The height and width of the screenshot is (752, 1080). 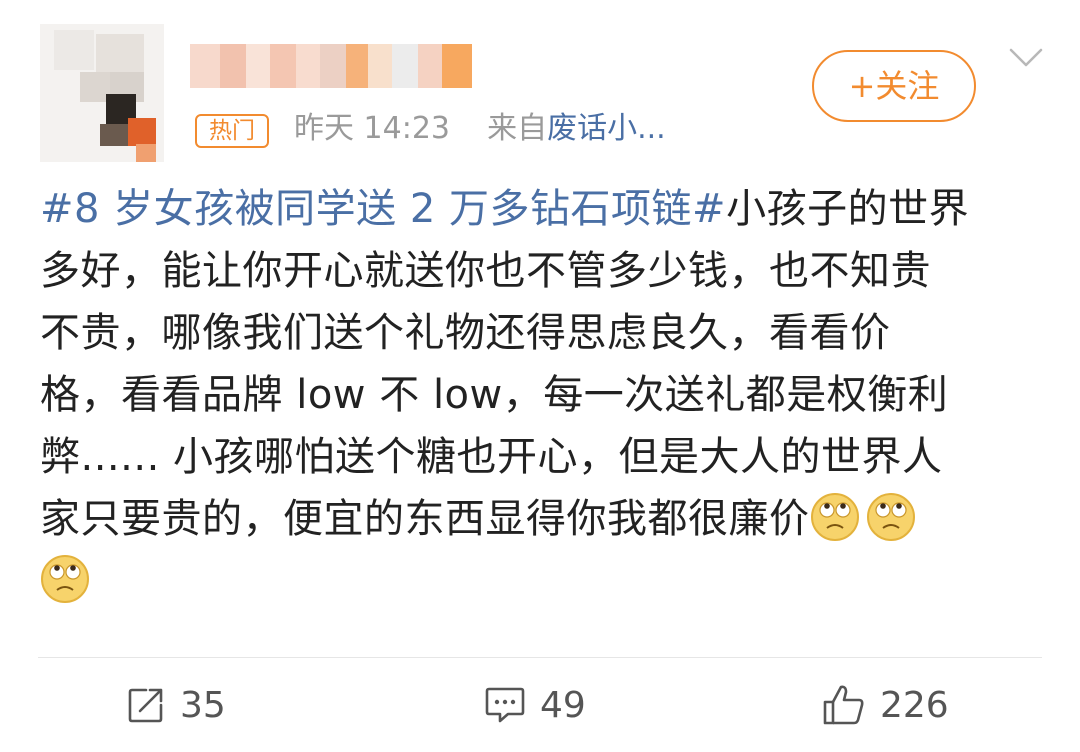 What do you see at coordinates (517, 128) in the screenshot?
I see `source-prefix: 来自` at bounding box center [517, 128].